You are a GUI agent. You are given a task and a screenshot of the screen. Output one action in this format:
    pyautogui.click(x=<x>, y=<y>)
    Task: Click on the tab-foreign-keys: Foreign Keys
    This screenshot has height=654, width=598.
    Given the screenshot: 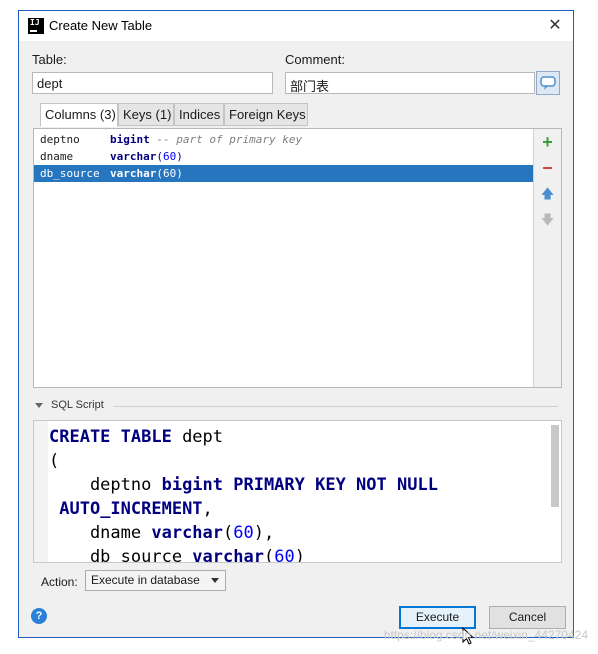 What is the action you would take?
    pyautogui.click(x=266, y=114)
    